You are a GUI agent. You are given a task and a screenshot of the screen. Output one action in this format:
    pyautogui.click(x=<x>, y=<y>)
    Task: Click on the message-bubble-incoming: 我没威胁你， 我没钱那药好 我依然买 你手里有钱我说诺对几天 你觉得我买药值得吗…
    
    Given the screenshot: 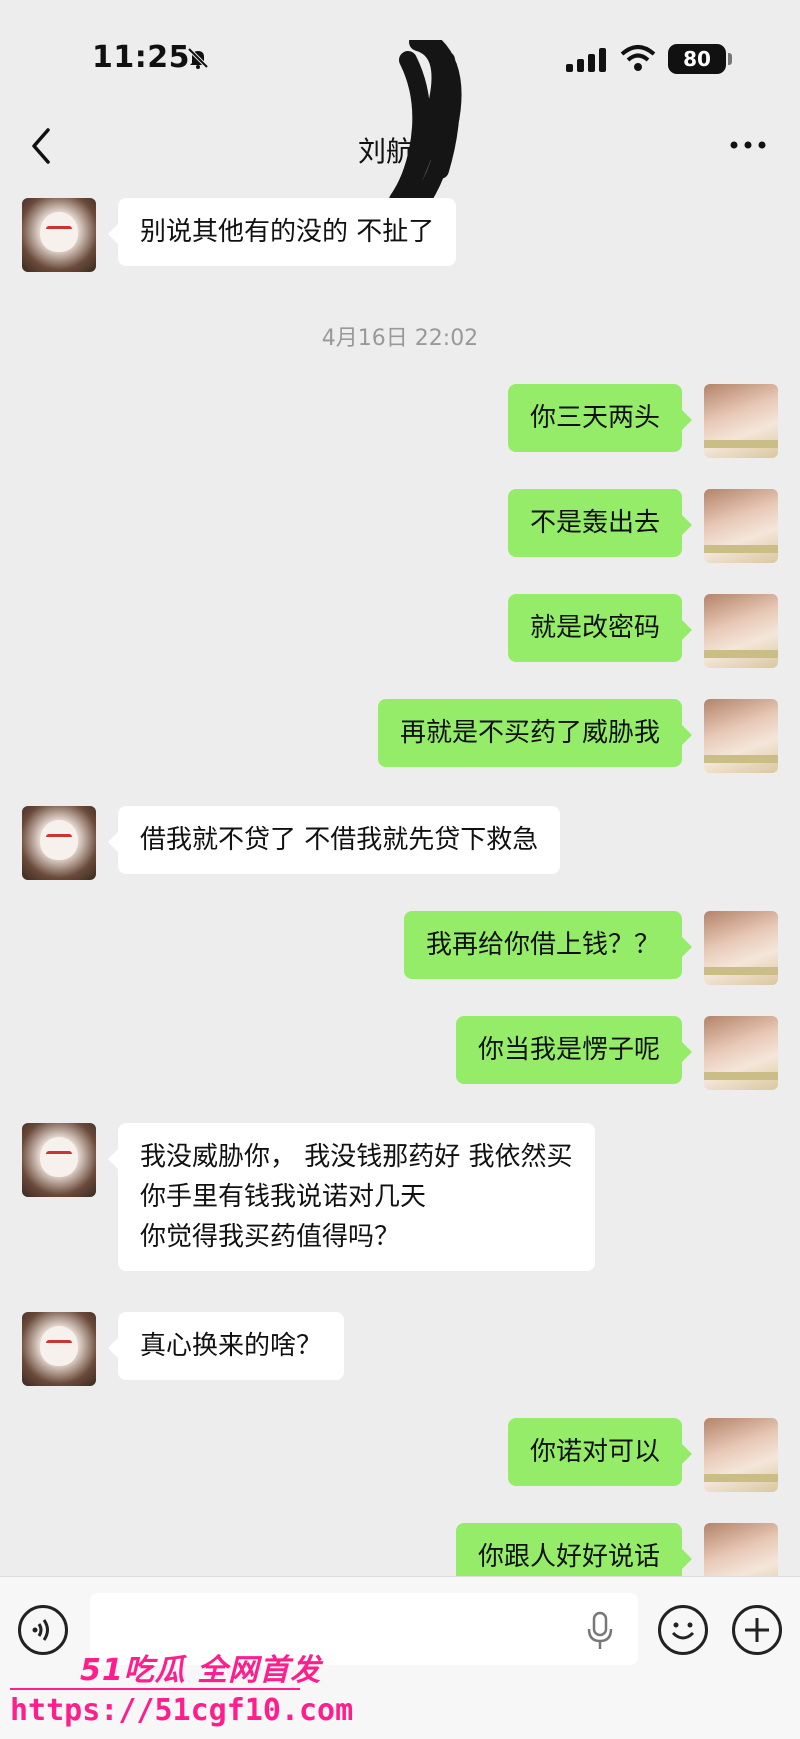 What is the action you would take?
    pyautogui.click(x=351, y=1197)
    